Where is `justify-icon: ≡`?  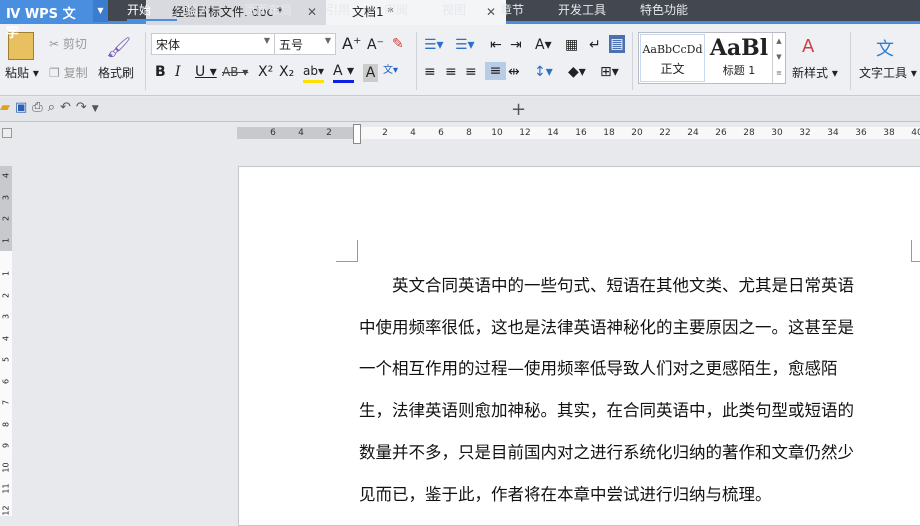
justify-icon: ≡ is located at coordinates (495, 71).